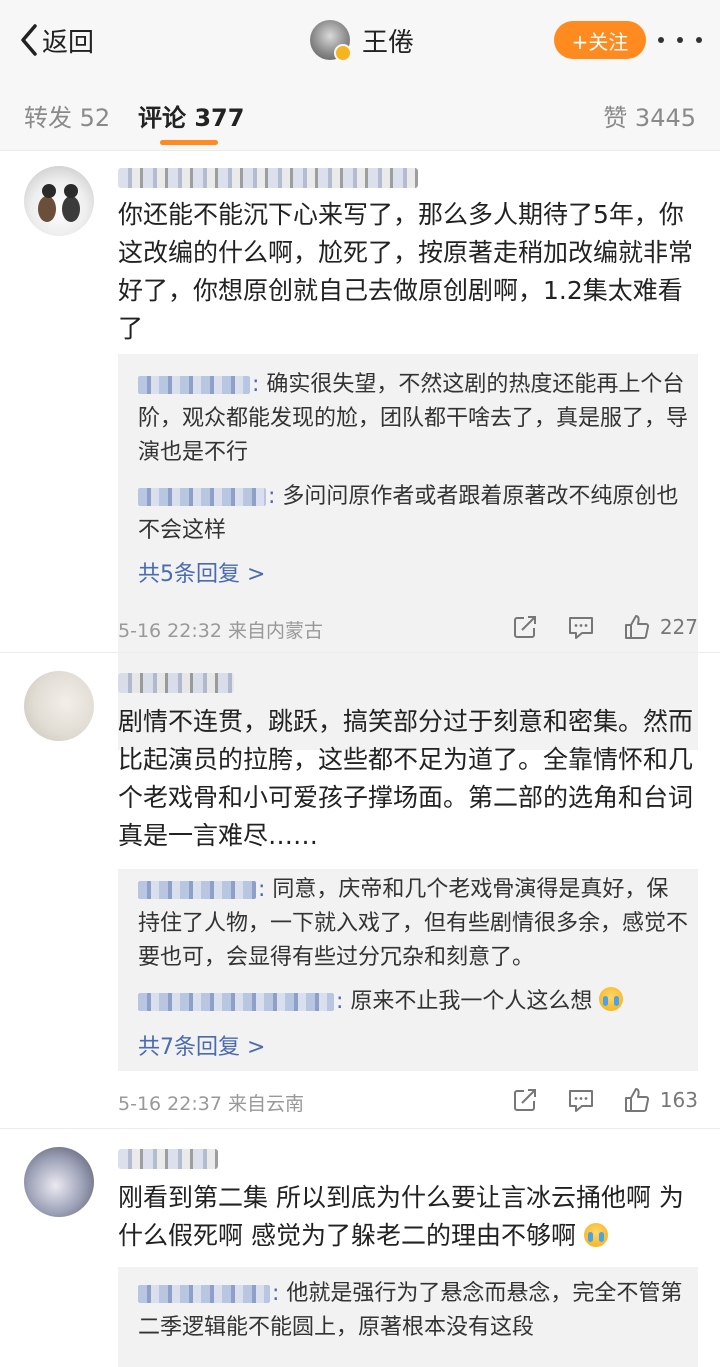 The image size is (720, 1367). What do you see at coordinates (410, 1310) in the screenshot?
I see `reply-item: : 他就是强行为了悬念而悬念，完全不管第二季逻辑能不能圆上，原著根本没有这段` at bounding box center [410, 1310].